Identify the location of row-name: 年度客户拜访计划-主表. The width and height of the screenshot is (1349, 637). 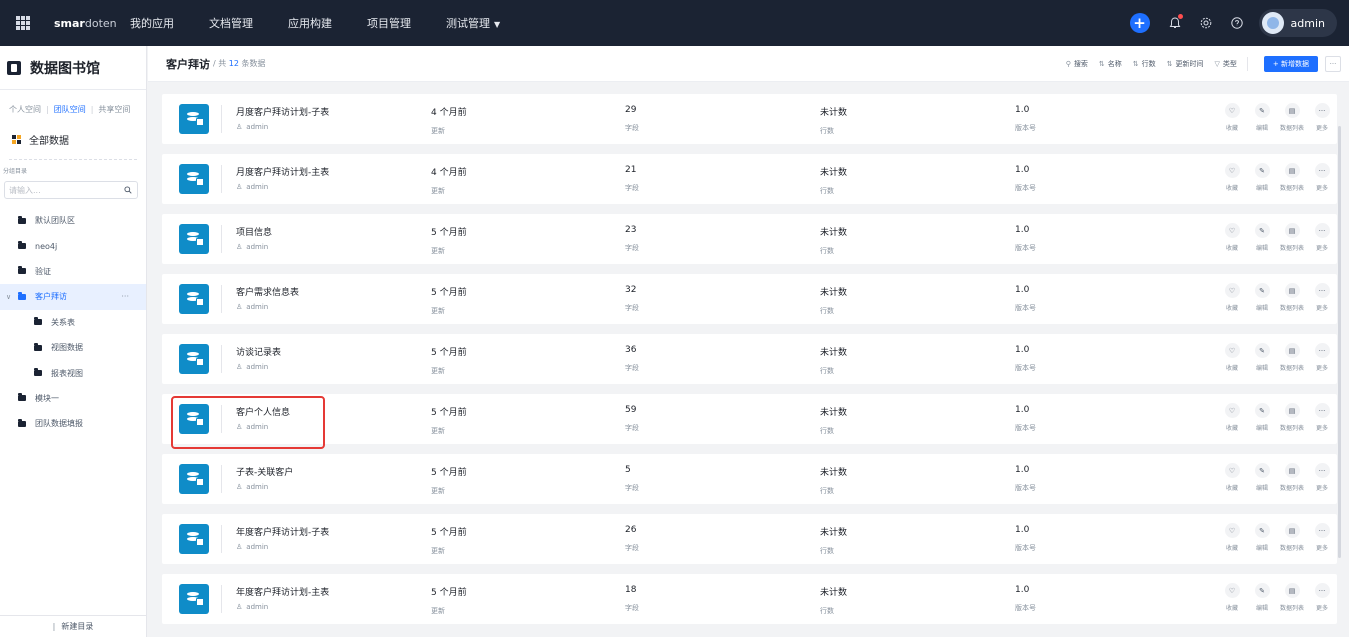
(282, 591).